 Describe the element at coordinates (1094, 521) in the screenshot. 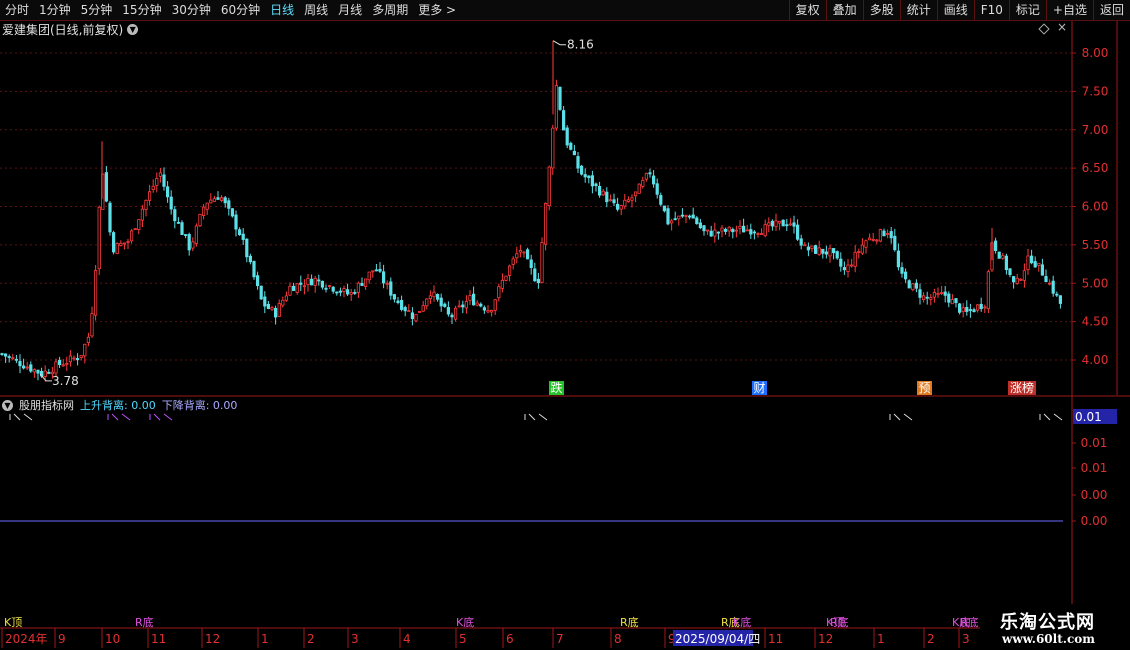

I see `indicator-axis-label: 0.00` at that location.